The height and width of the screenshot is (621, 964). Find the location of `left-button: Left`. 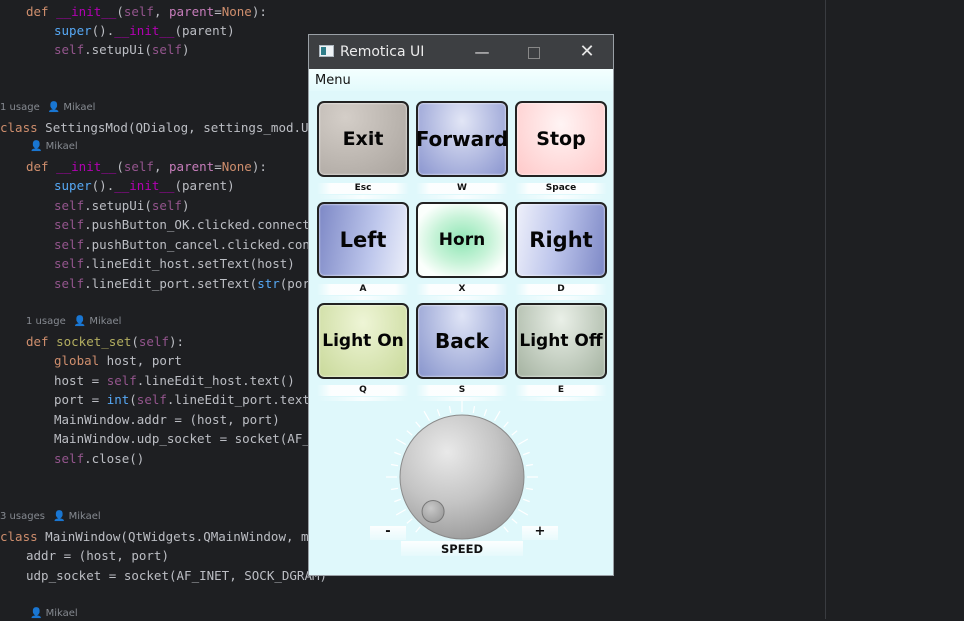

left-button: Left is located at coordinates (363, 240).